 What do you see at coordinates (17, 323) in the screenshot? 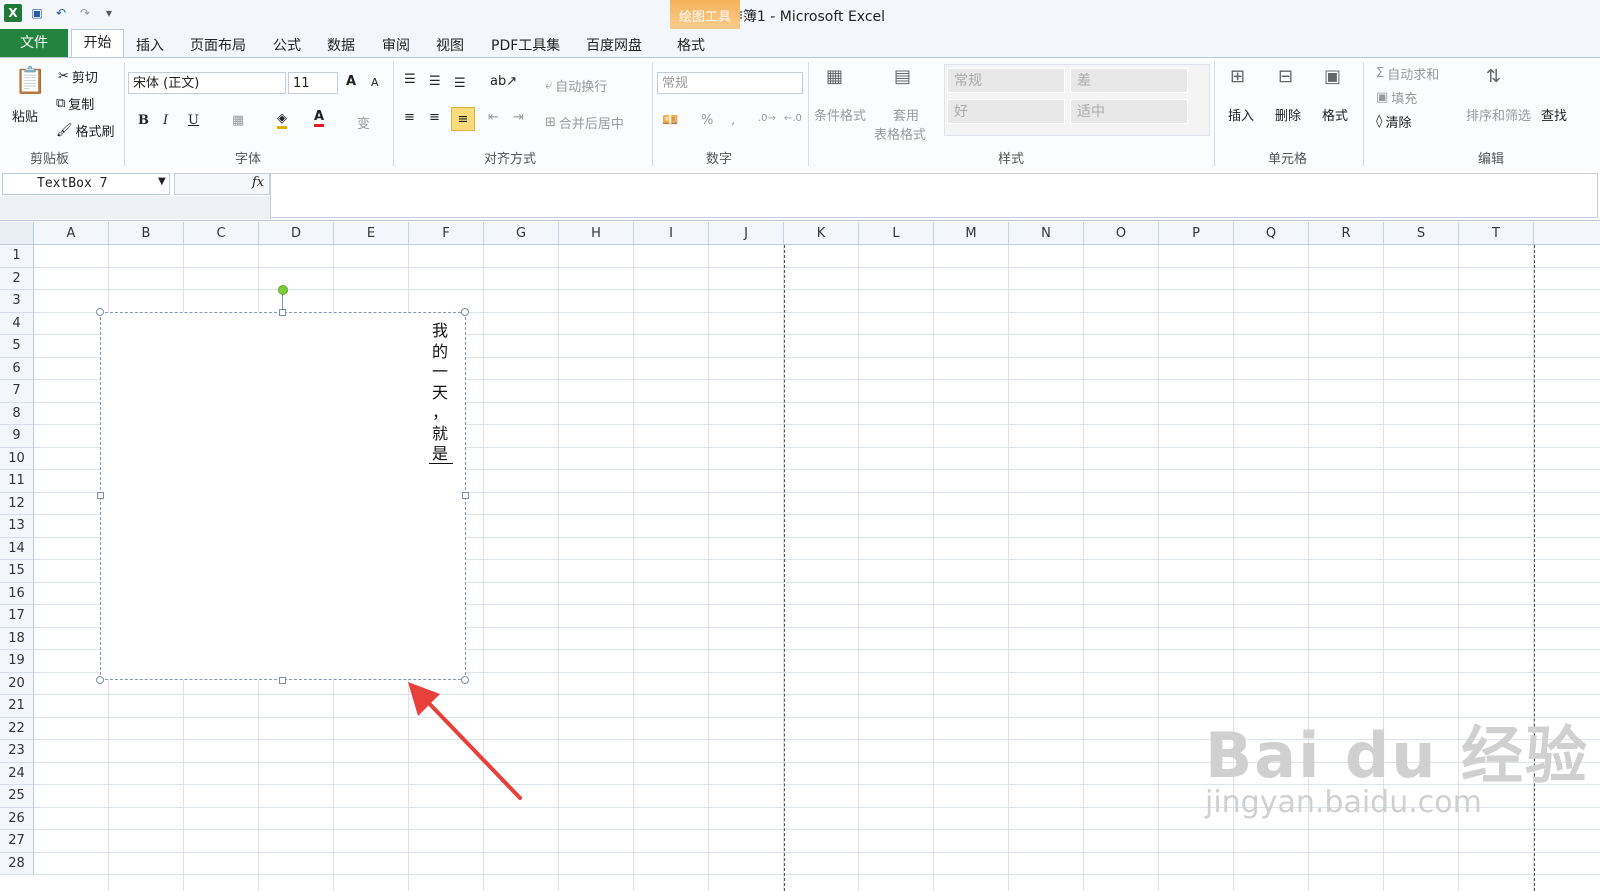
I see `row-header: 4` at bounding box center [17, 323].